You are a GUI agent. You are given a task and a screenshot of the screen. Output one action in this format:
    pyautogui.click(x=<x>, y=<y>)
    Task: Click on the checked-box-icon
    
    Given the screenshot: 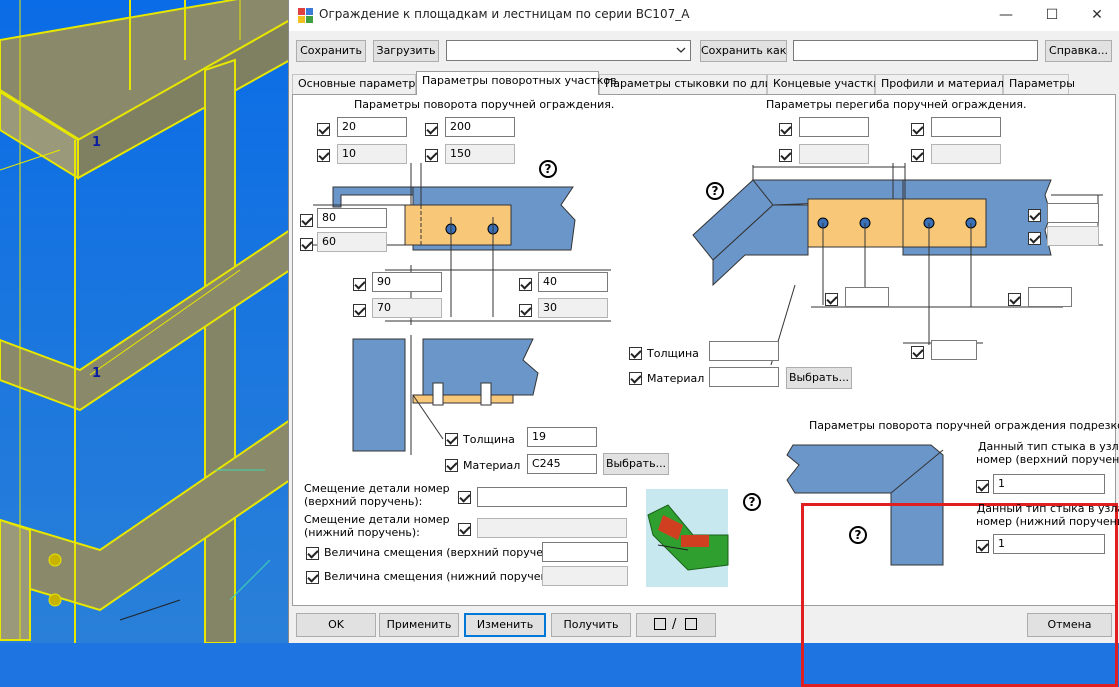 What is the action you would take?
    pyautogui.click(x=660, y=624)
    